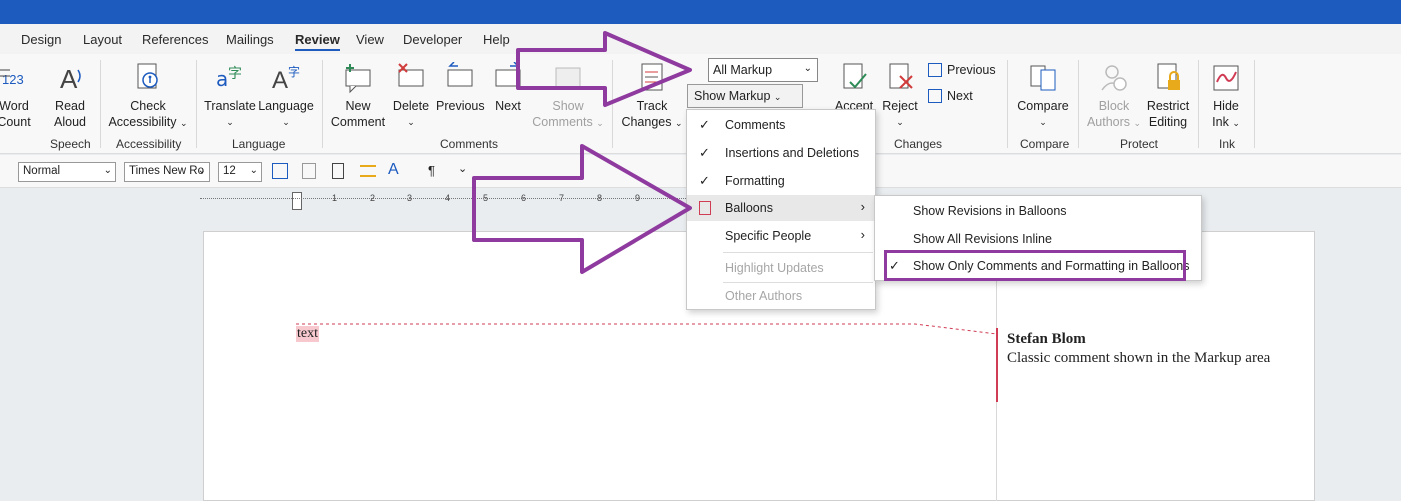 This screenshot has width=1401, height=501. I want to click on restrict-editing-button: Restrict Editing, so click(1168, 96).